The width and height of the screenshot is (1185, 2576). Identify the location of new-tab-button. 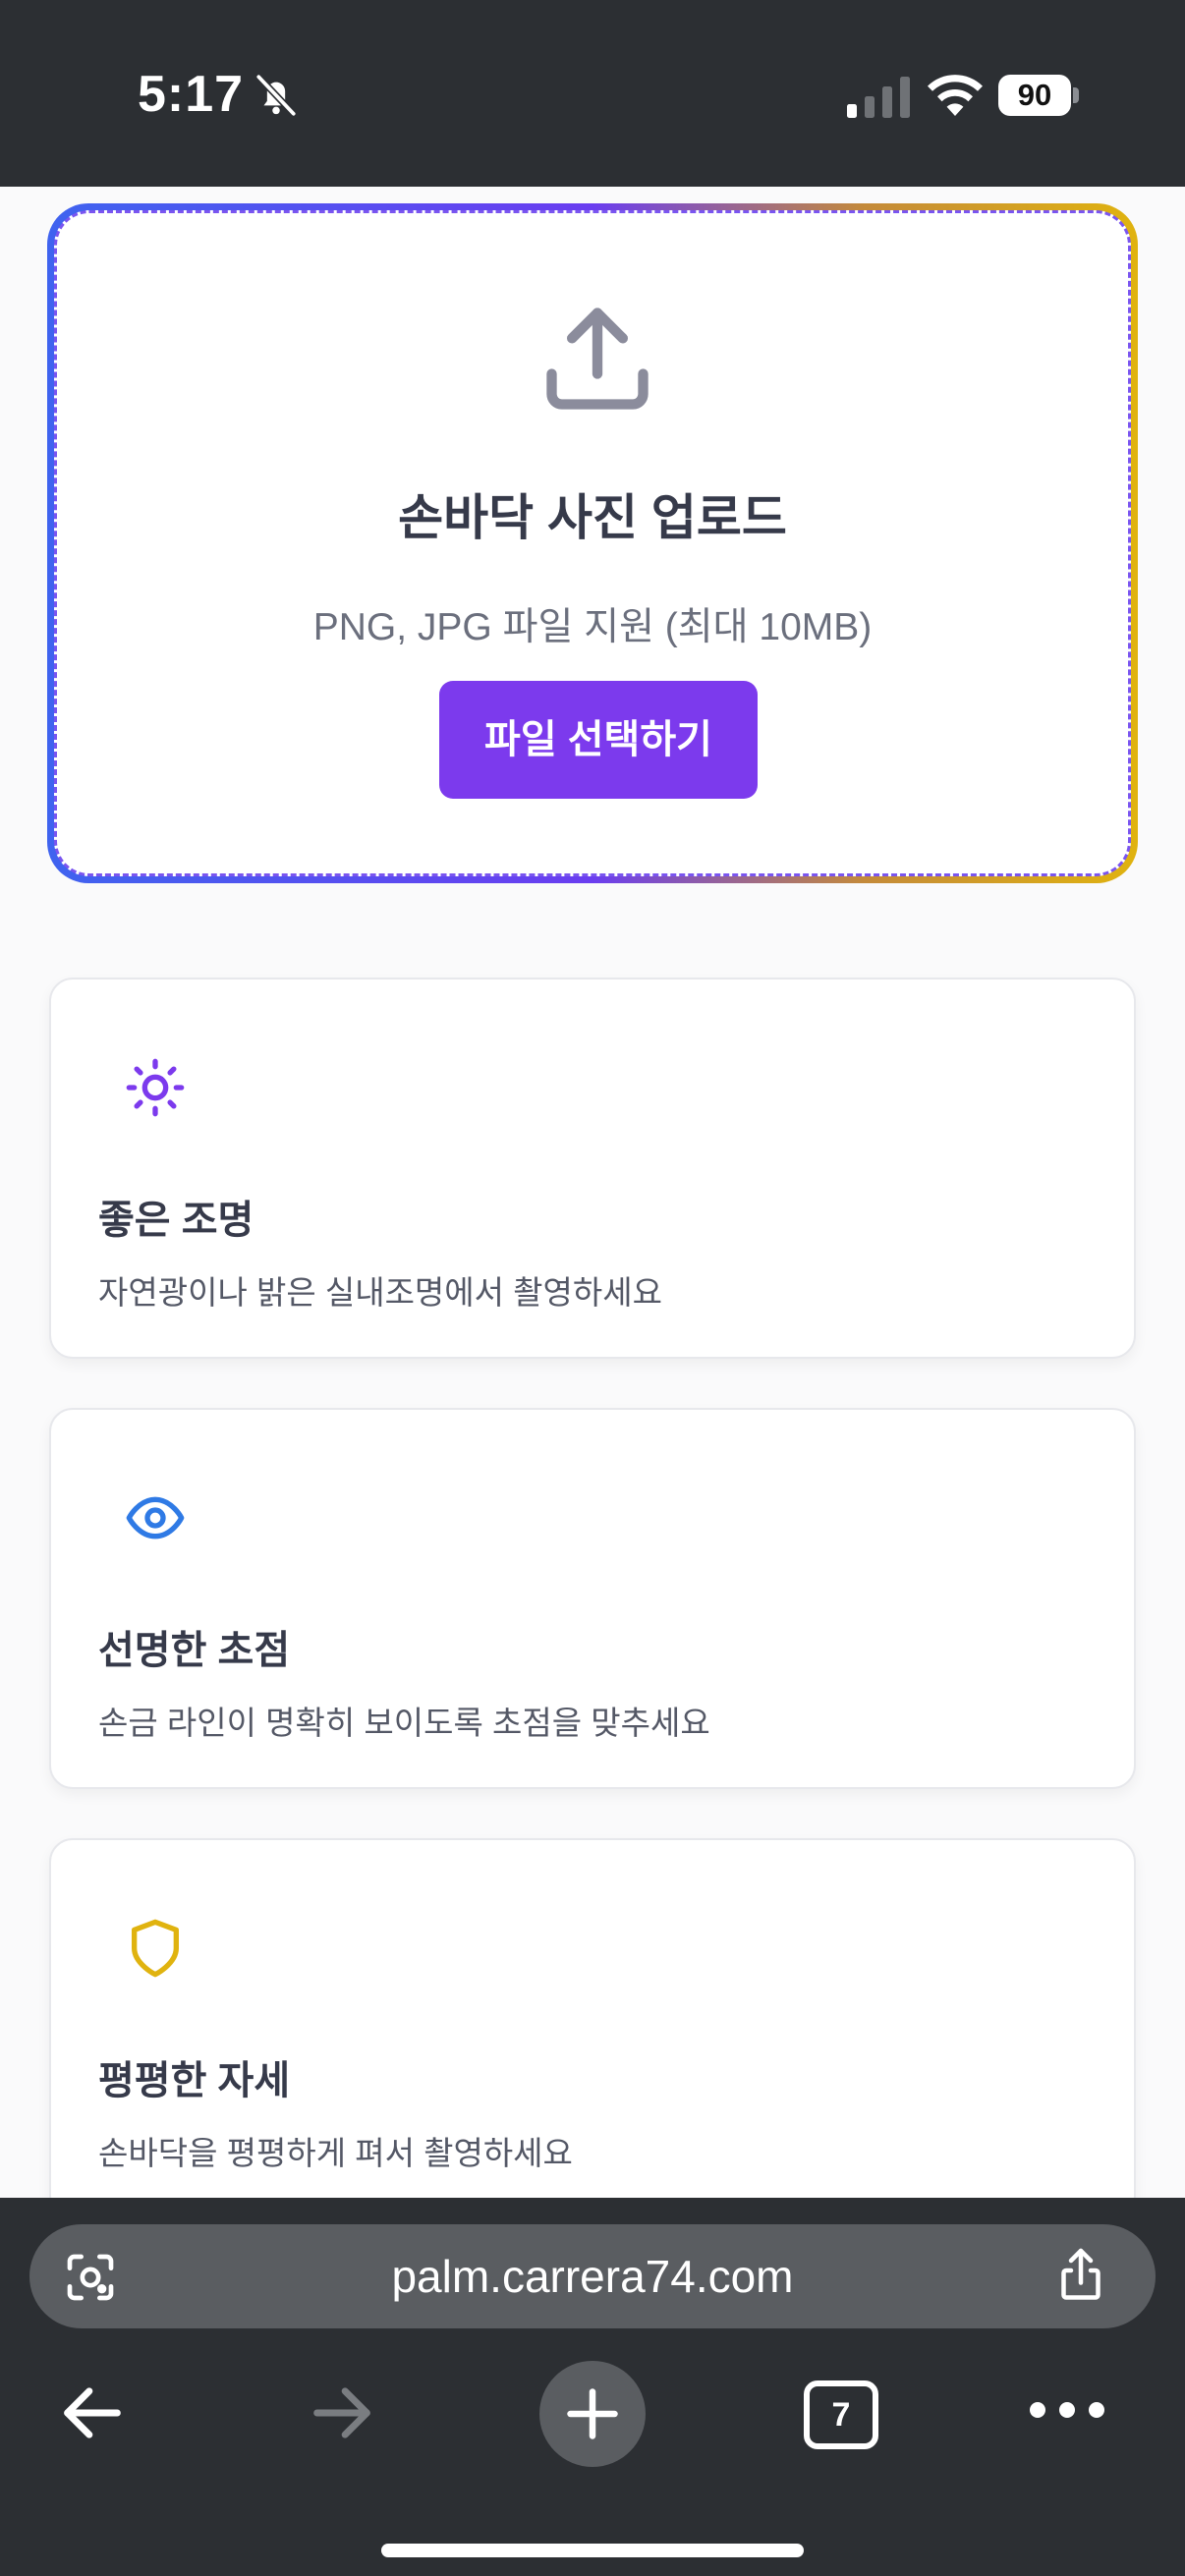
(592, 2414).